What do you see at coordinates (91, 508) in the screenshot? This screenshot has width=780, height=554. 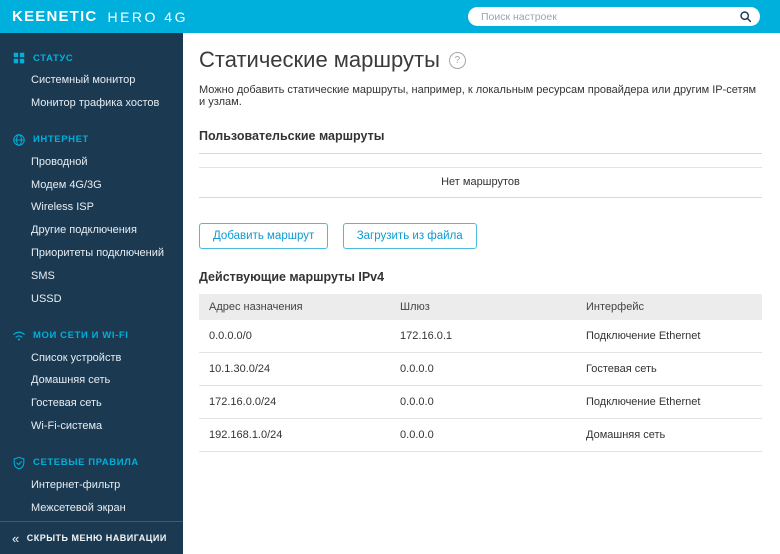 I see `sidebar-item: Межсетевой экран` at bounding box center [91, 508].